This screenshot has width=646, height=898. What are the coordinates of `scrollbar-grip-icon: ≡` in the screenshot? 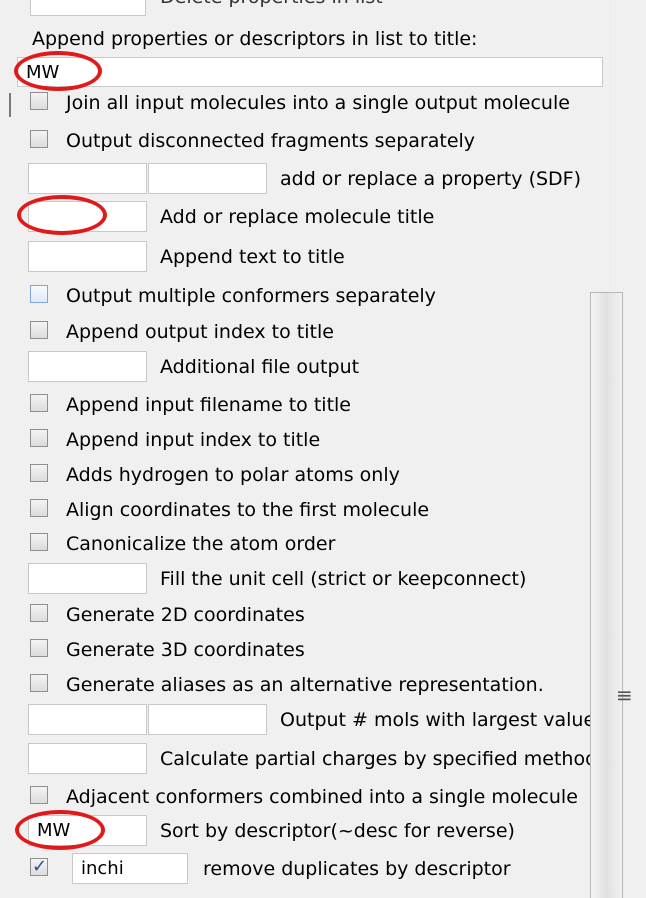 It's located at (624, 695).